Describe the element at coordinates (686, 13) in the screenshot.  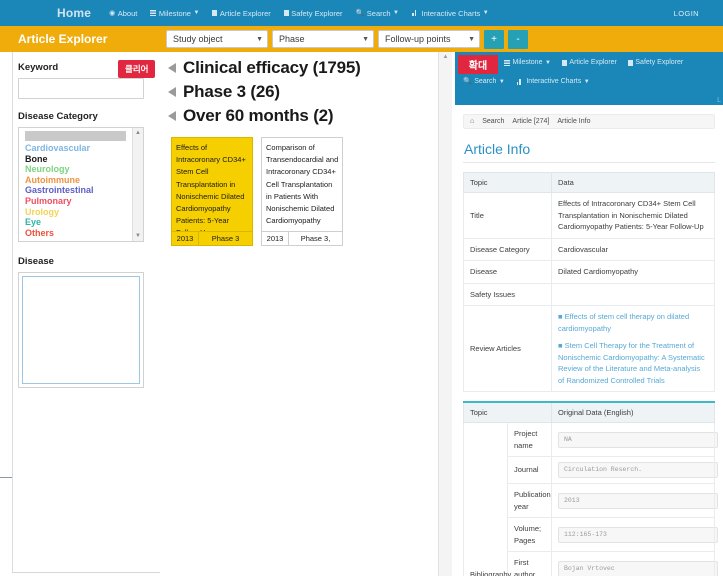
I see `login-link: LOGIN` at that location.